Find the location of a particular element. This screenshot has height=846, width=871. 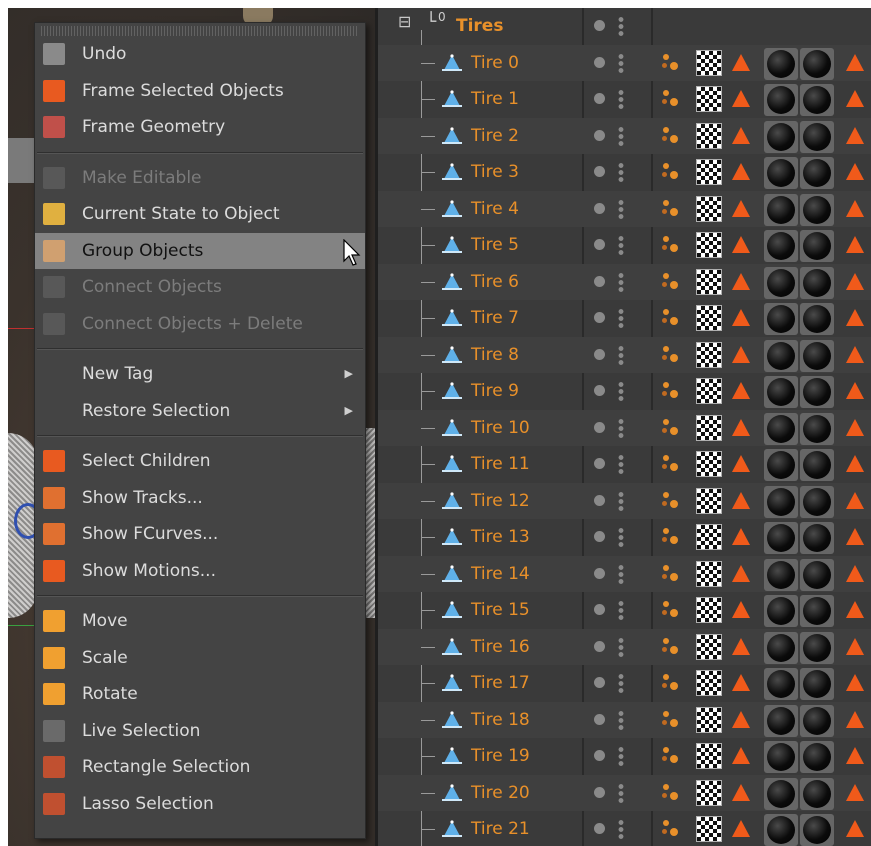

object-row: Tire 20 is located at coordinates (624, 793).